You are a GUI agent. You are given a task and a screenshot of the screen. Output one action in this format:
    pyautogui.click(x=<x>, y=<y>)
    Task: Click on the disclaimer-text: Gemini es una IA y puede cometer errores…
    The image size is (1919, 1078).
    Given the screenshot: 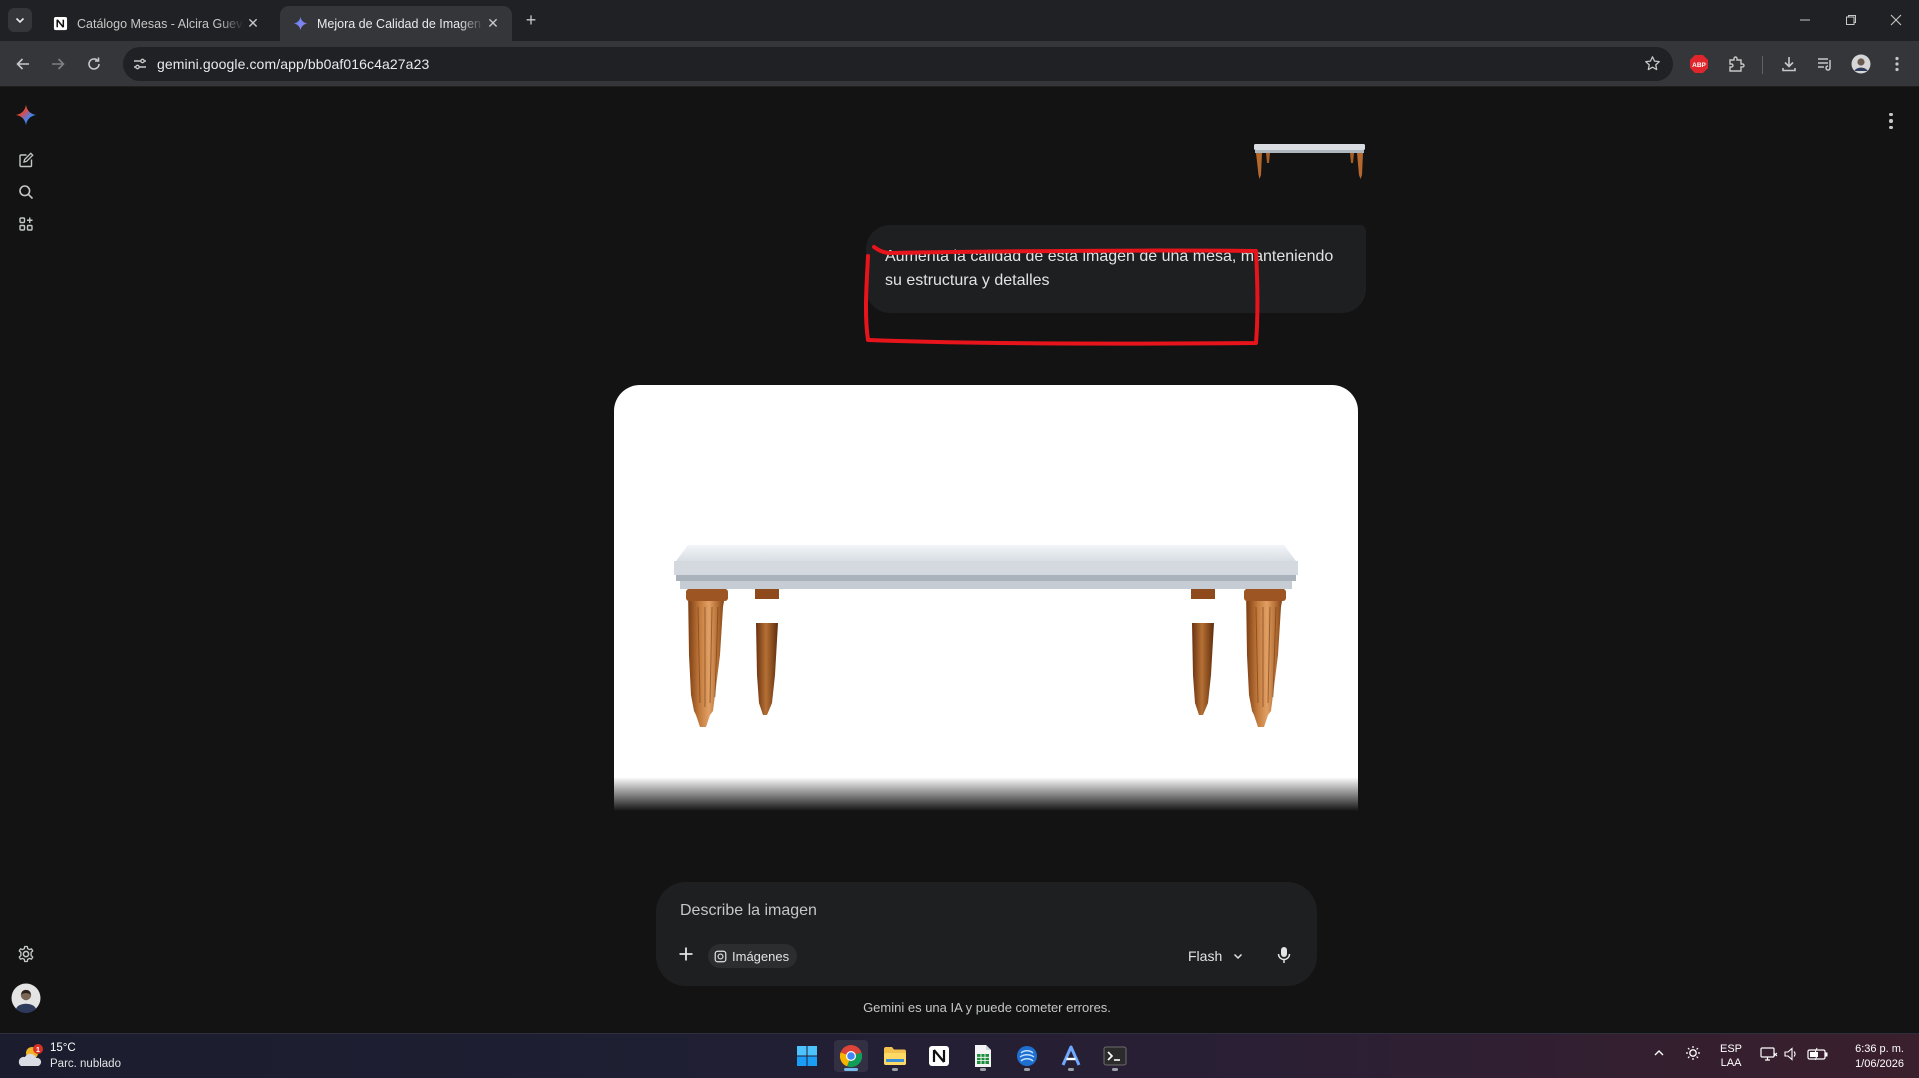 What is the action you would take?
    pyautogui.click(x=987, y=1007)
    